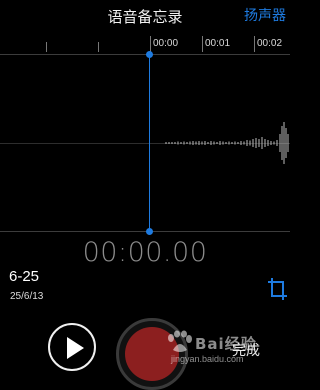 This screenshot has height=390, width=320. What do you see at coordinates (145, 16) in the screenshot?
I see `top-bar: 语音备忘录 扬声器` at bounding box center [145, 16].